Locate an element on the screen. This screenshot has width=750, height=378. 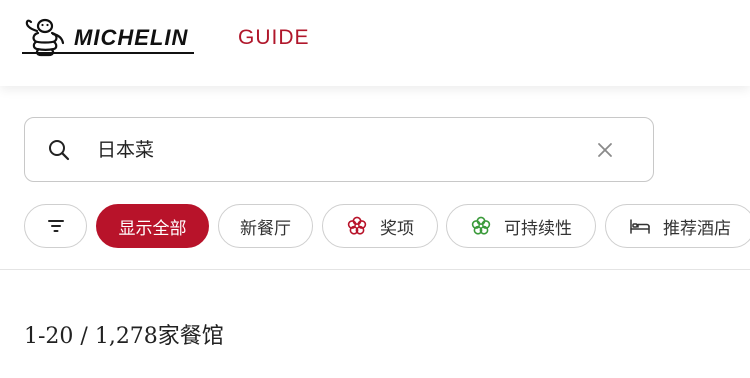
search-icon is located at coordinates (59, 150).